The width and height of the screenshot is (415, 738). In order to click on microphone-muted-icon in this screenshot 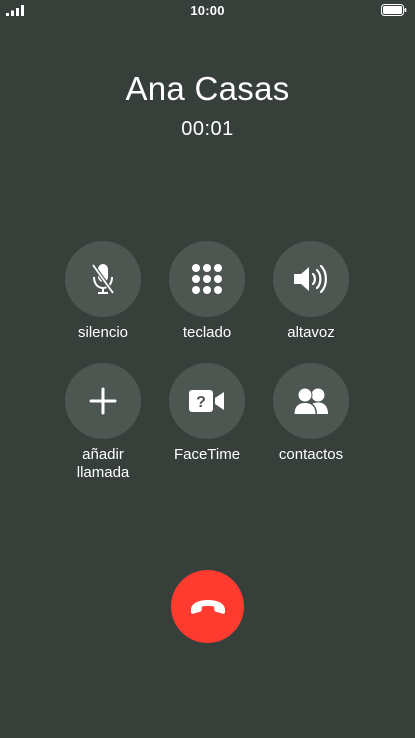, I will do `click(103, 279)`.